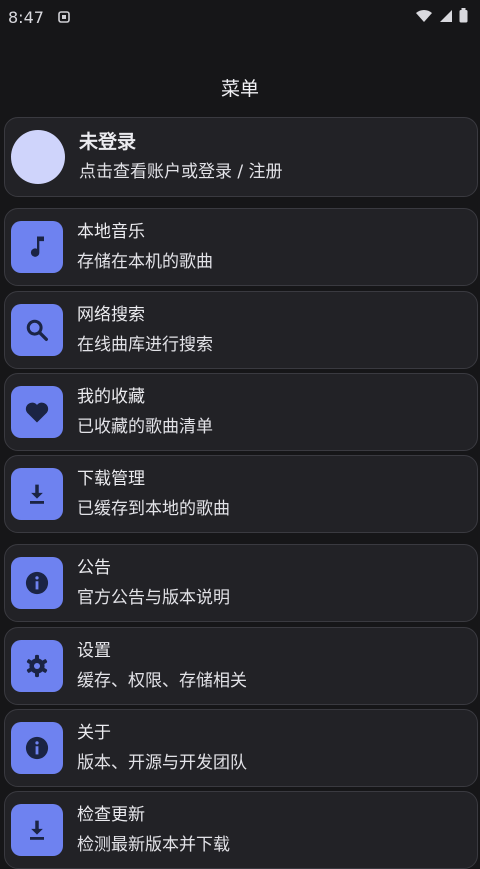  Describe the element at coordinates (241, 748) in the screenshot. I see `menu-item-about: 关于 版本、开源与开发团队` at that location.